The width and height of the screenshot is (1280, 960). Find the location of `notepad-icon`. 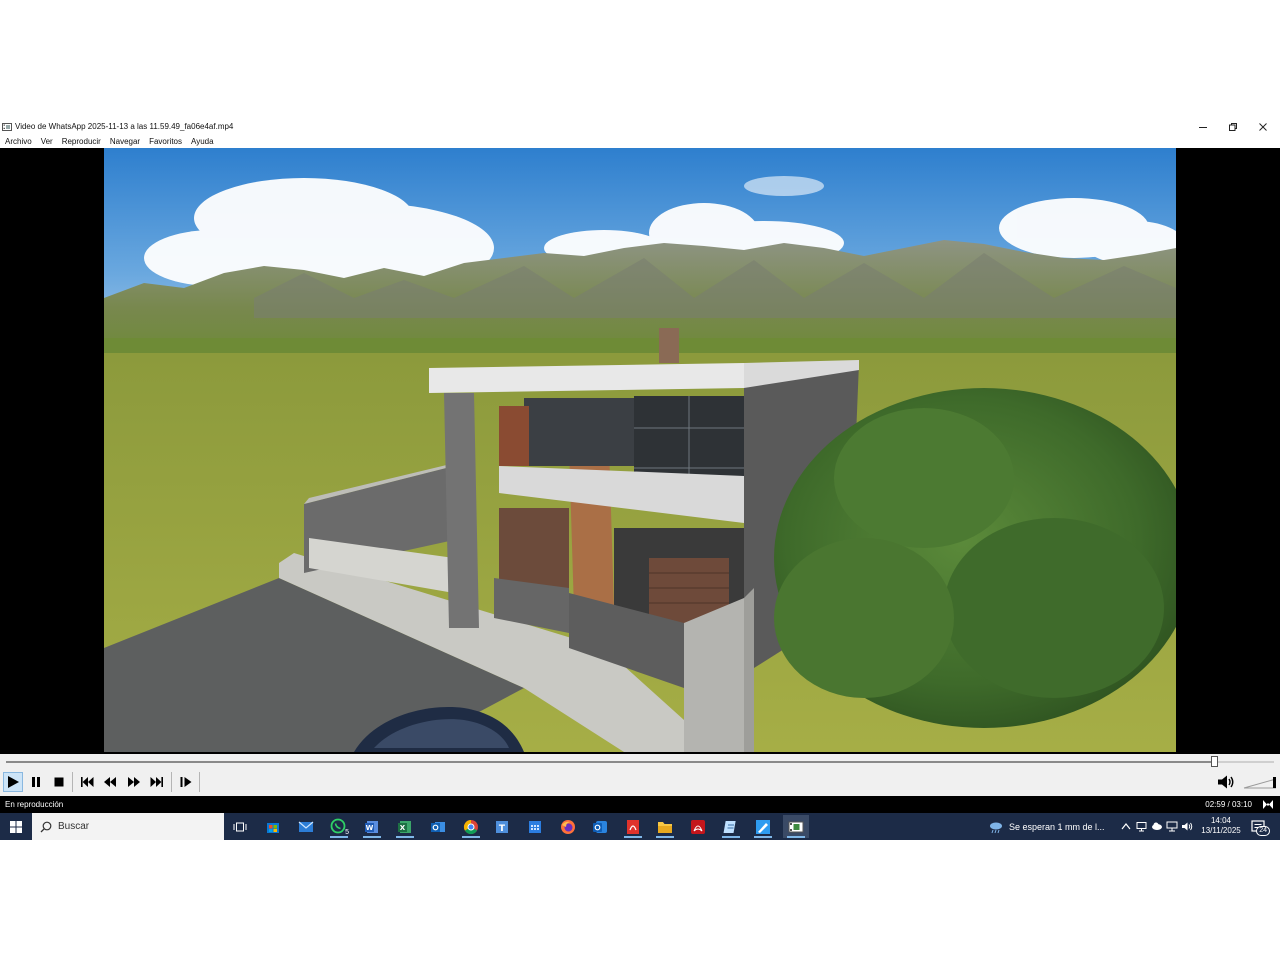

notepad-icon is located at coordinates (729, 826).